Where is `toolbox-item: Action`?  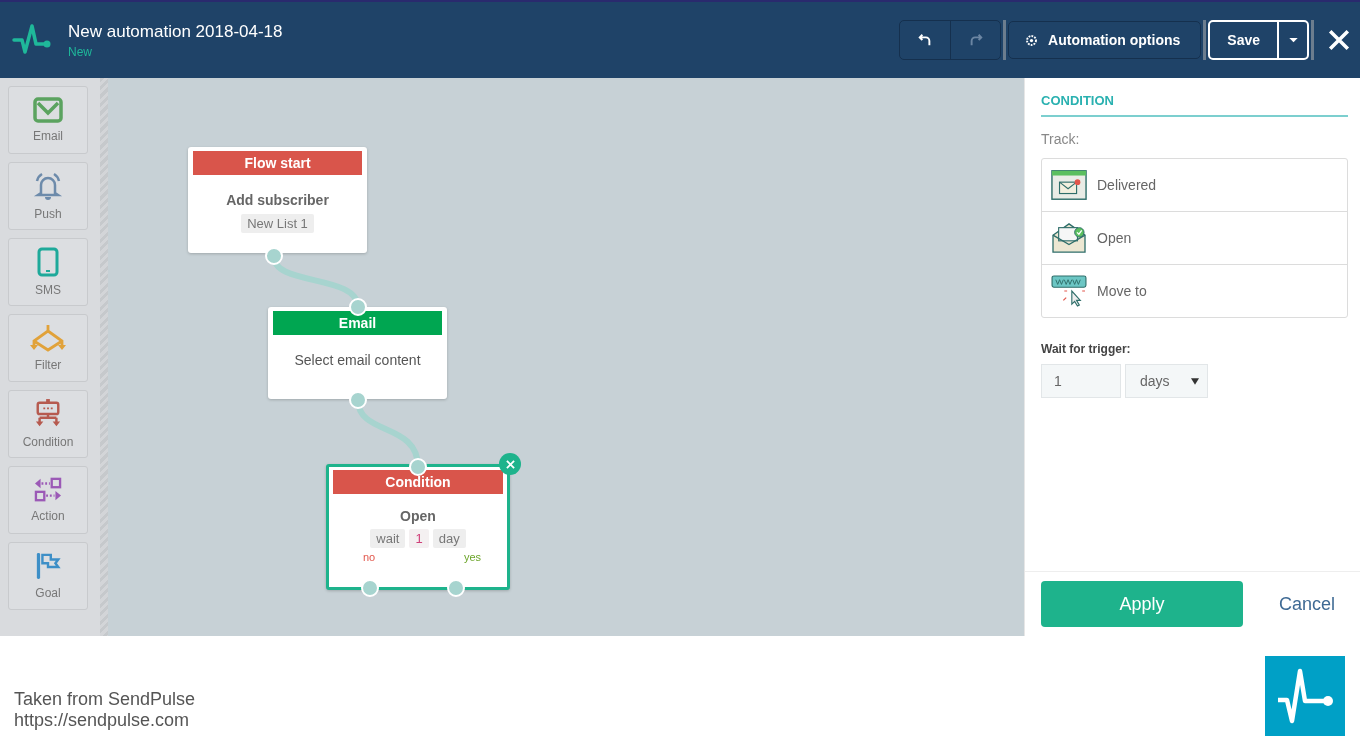
toolbox-item: Action is located at coordinates (48, 500).